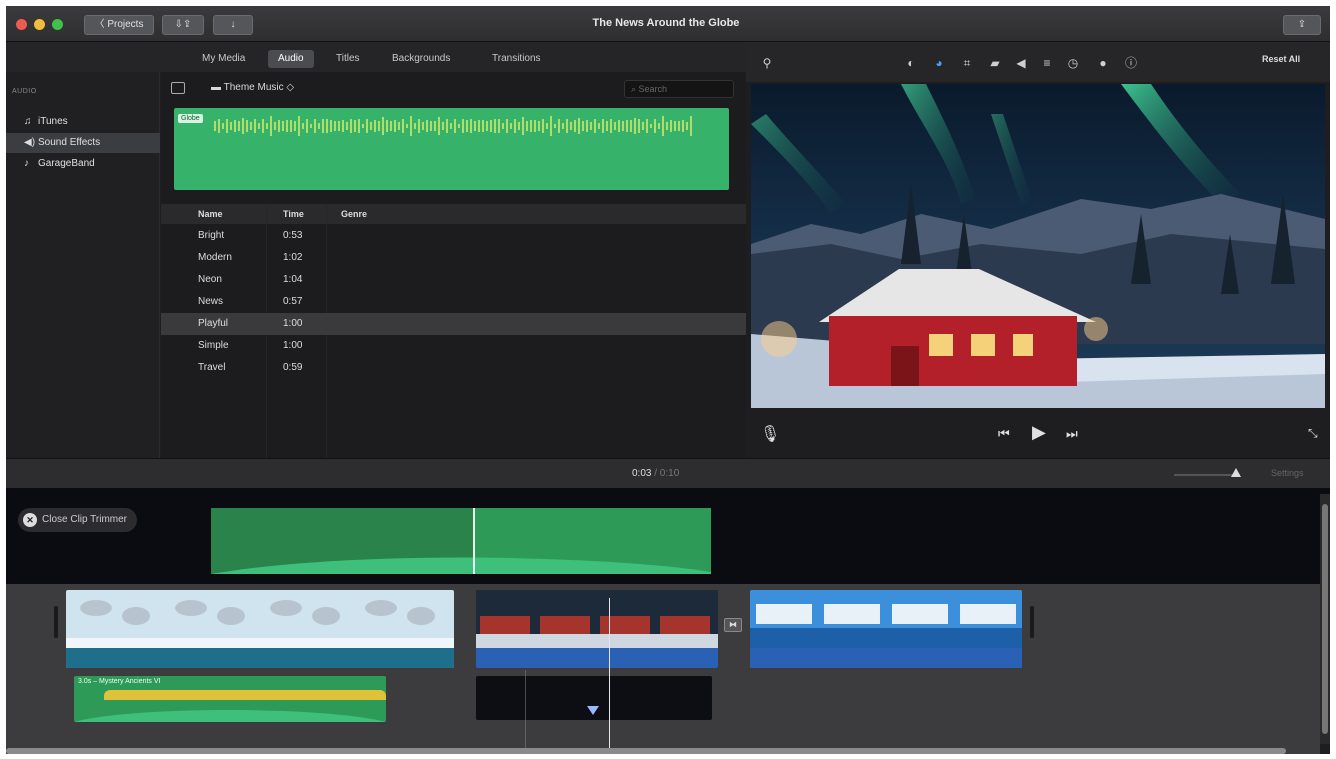 The height and width of the screenshot is (759, 1336). Describe the element at coordinates (594, 698) in the screenshot. I see `empty-clip-slot` at that location.